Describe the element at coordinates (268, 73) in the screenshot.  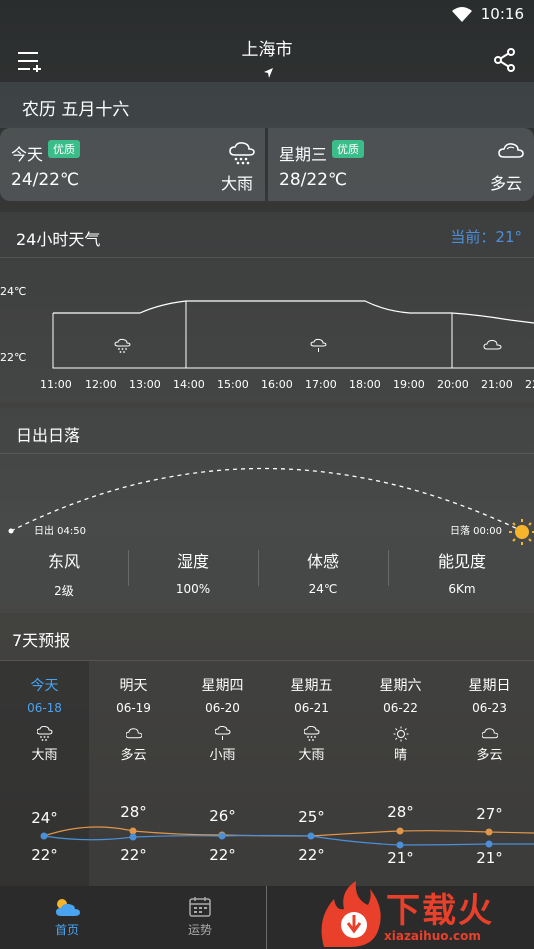
I see `location-arrow-icon` at that location.